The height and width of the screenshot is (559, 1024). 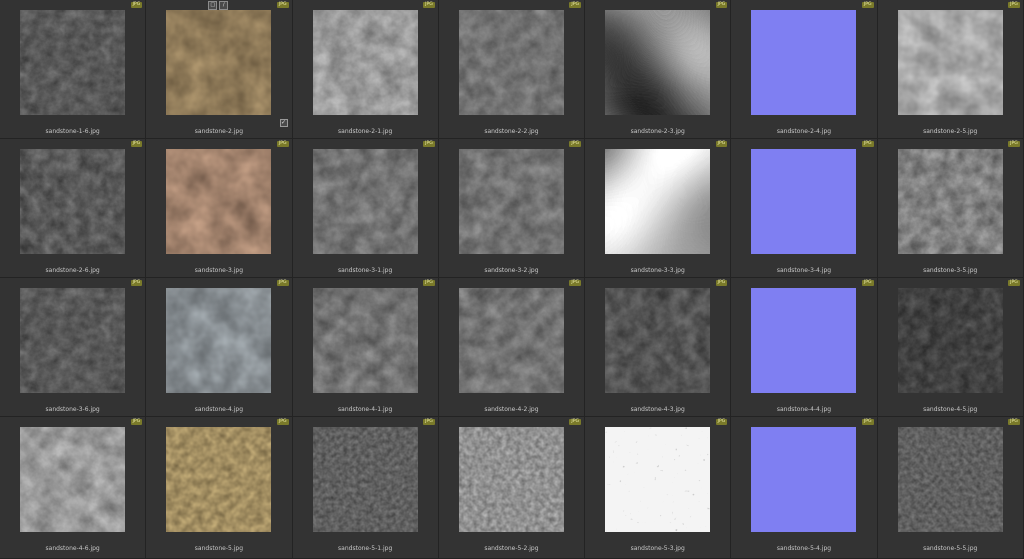 I want to click on thumbnail-cell: JPG sandstone-1-6.jpg, so click(x=73, y=69).